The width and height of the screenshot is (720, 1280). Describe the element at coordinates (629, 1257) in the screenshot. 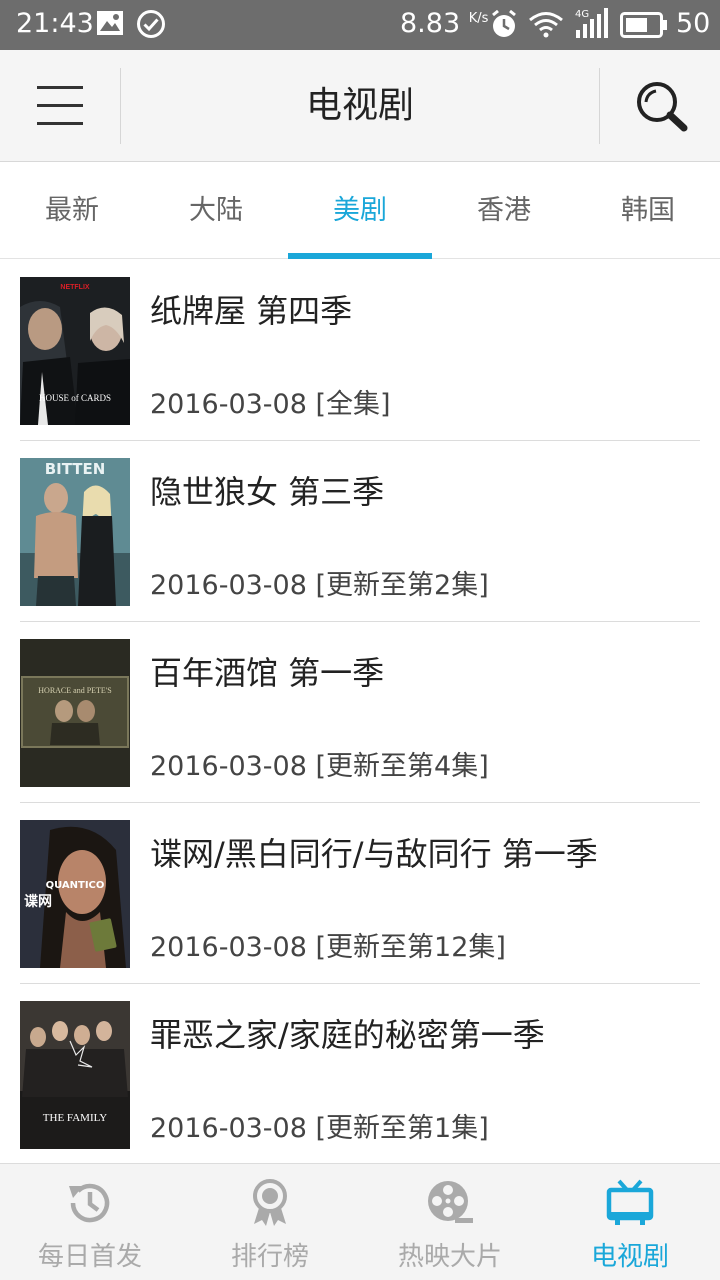

I see `nav-label: 电视剧` at that location.